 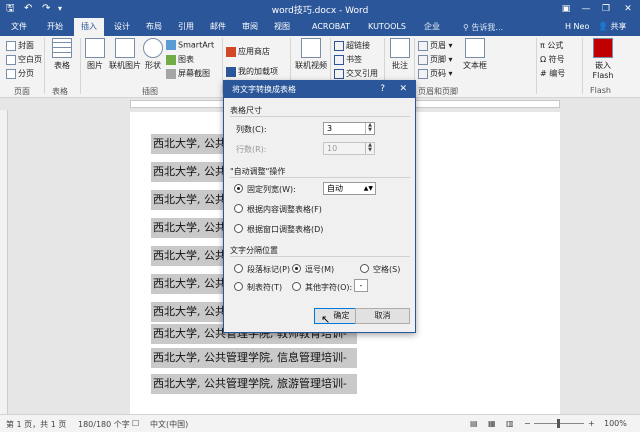 What do you see at coordinates (361, 285) in the screenshot?
I see `other-char-input: -` at bounding box center [361, 285].